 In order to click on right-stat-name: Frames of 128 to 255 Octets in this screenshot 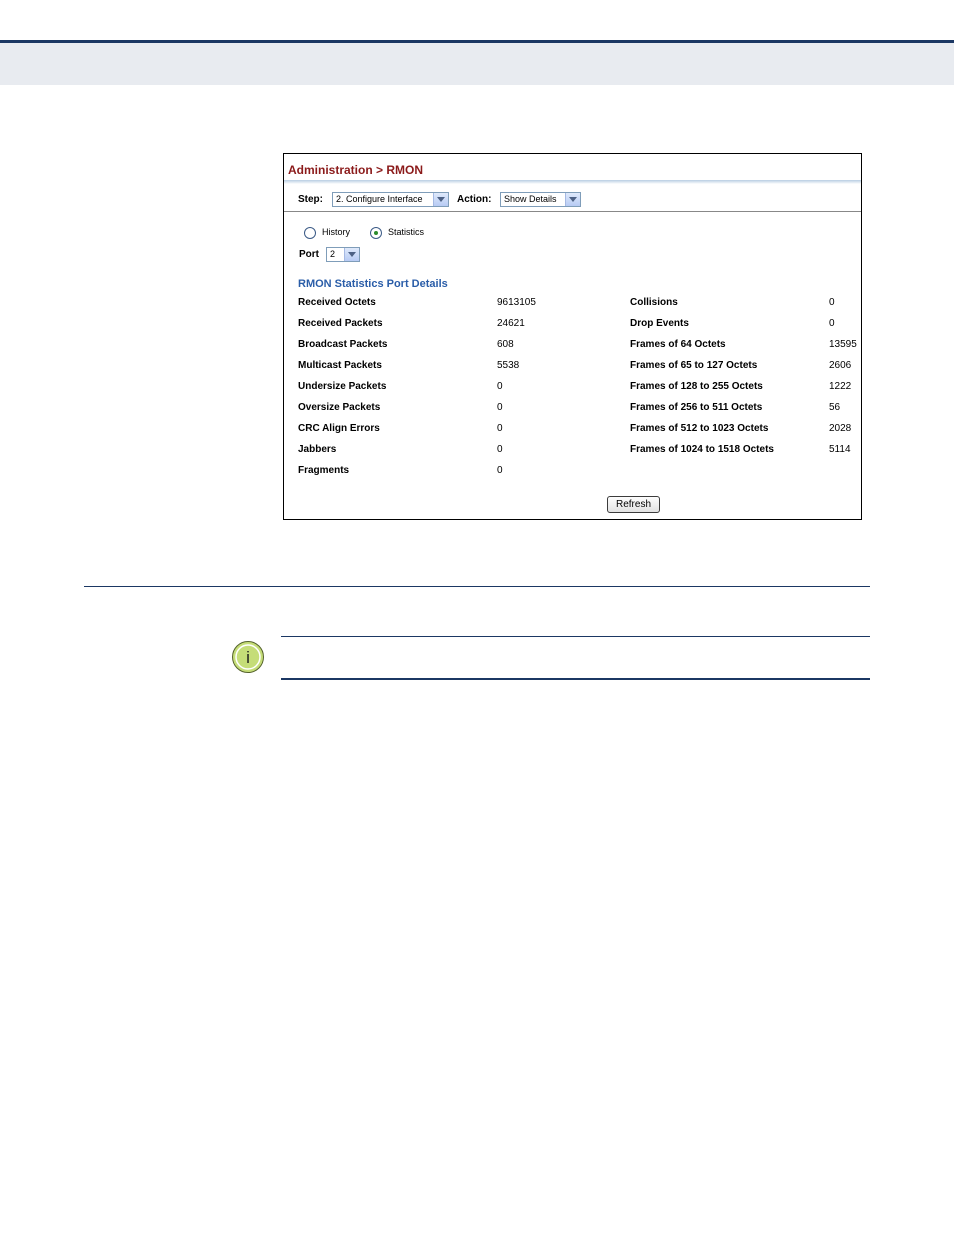, I will do `click(696, 386)`.